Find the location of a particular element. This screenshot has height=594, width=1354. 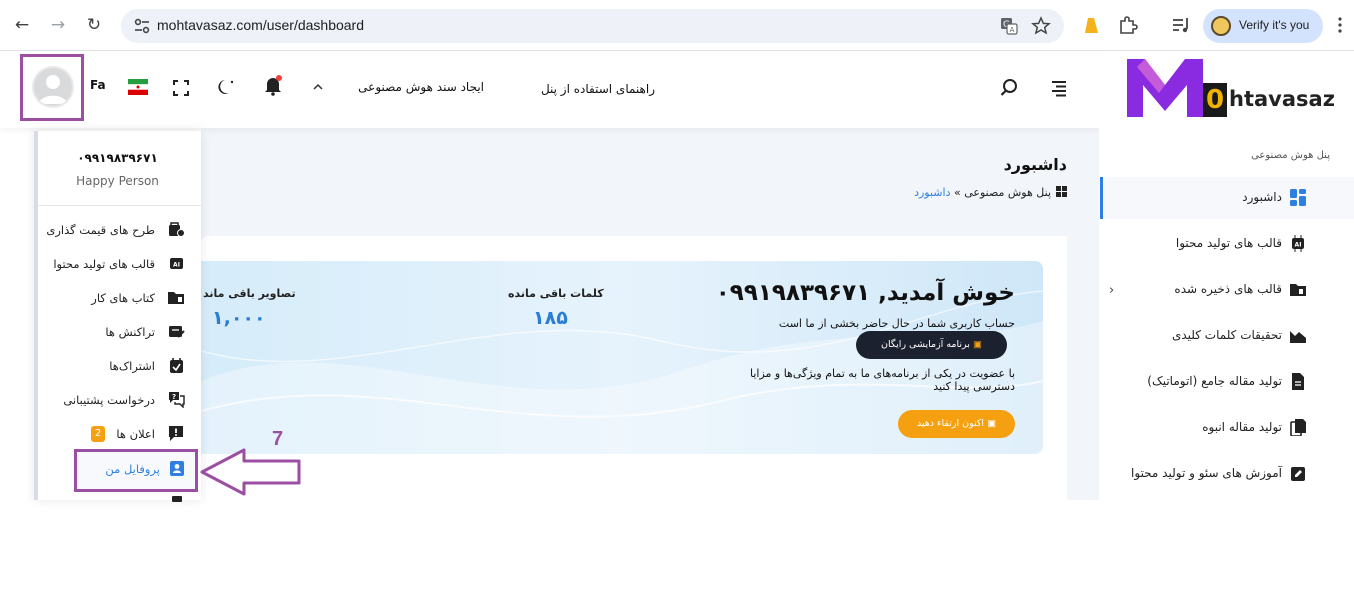

sidebar-item-saved-templates: قالب های ذخیره شده is located at coordinates (1227, 290).